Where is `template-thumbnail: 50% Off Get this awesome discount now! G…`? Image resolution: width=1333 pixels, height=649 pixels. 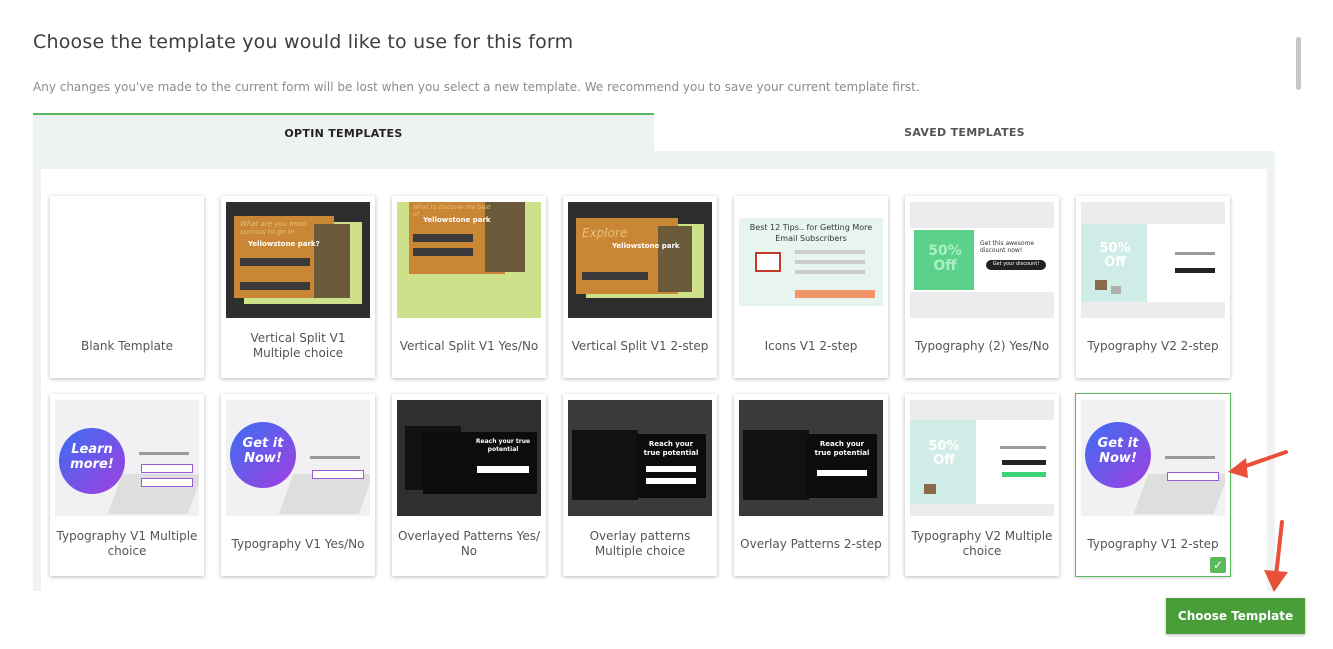 template-thumbnail: 50% Off Get this awesome discount now! G… is located at coordinates (982, 260).